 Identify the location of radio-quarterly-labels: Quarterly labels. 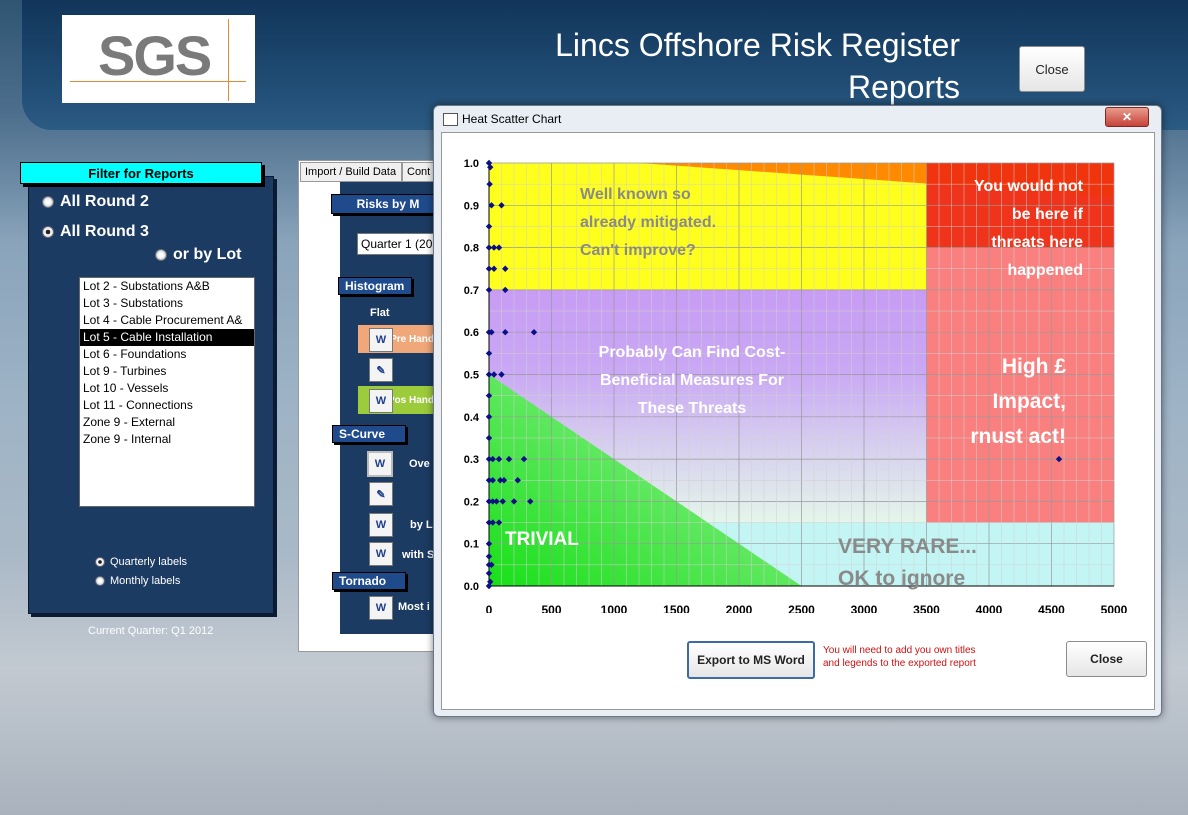
(141, 562).